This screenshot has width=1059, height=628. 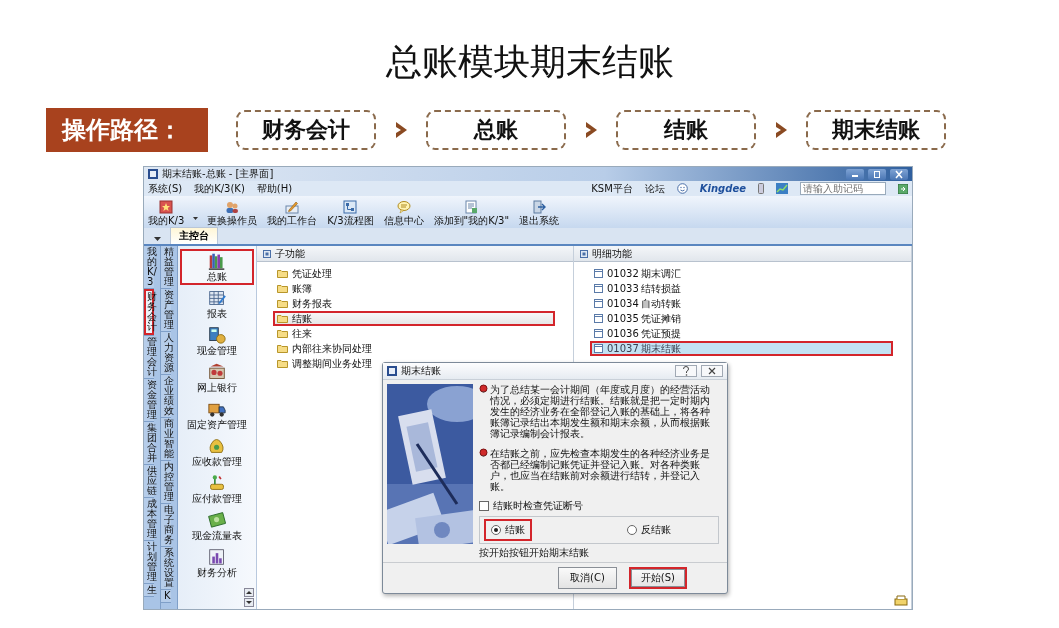 What do you see at coordinates (600, 411) in the screenshot?
I see `info-paragraph: 为了总结某一会计期间（年度或月度）的经营活动情况，必须定期进行结账。结账就是把一定时期内发生的经济业务在全部登记入账的基础上，将各种账簿记录结出本期发生额和期末余额，从而根据账簿记录编制会计报表。` at bounding box center [600, 411].